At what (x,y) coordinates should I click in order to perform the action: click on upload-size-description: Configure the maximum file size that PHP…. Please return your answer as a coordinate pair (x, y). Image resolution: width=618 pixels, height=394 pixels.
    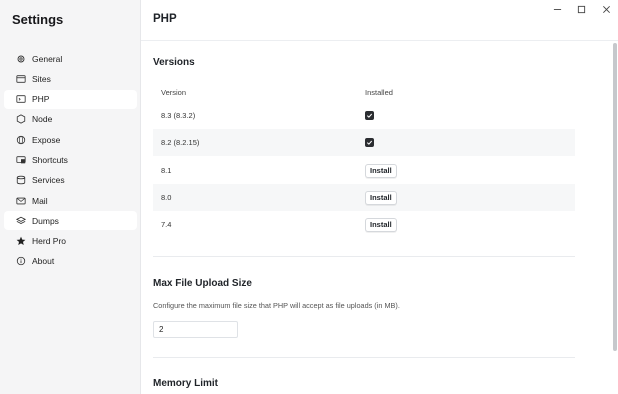
    Looking at the image, I should click on (276, 305).